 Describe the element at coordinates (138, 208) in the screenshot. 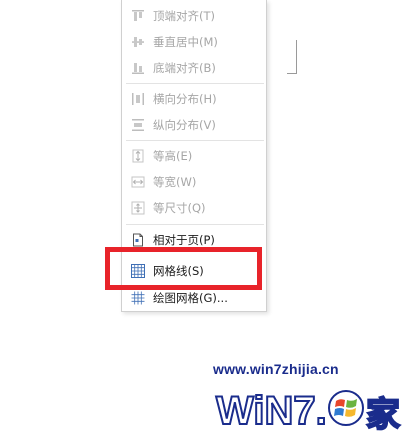

I see `equal-size-icon` at that location.